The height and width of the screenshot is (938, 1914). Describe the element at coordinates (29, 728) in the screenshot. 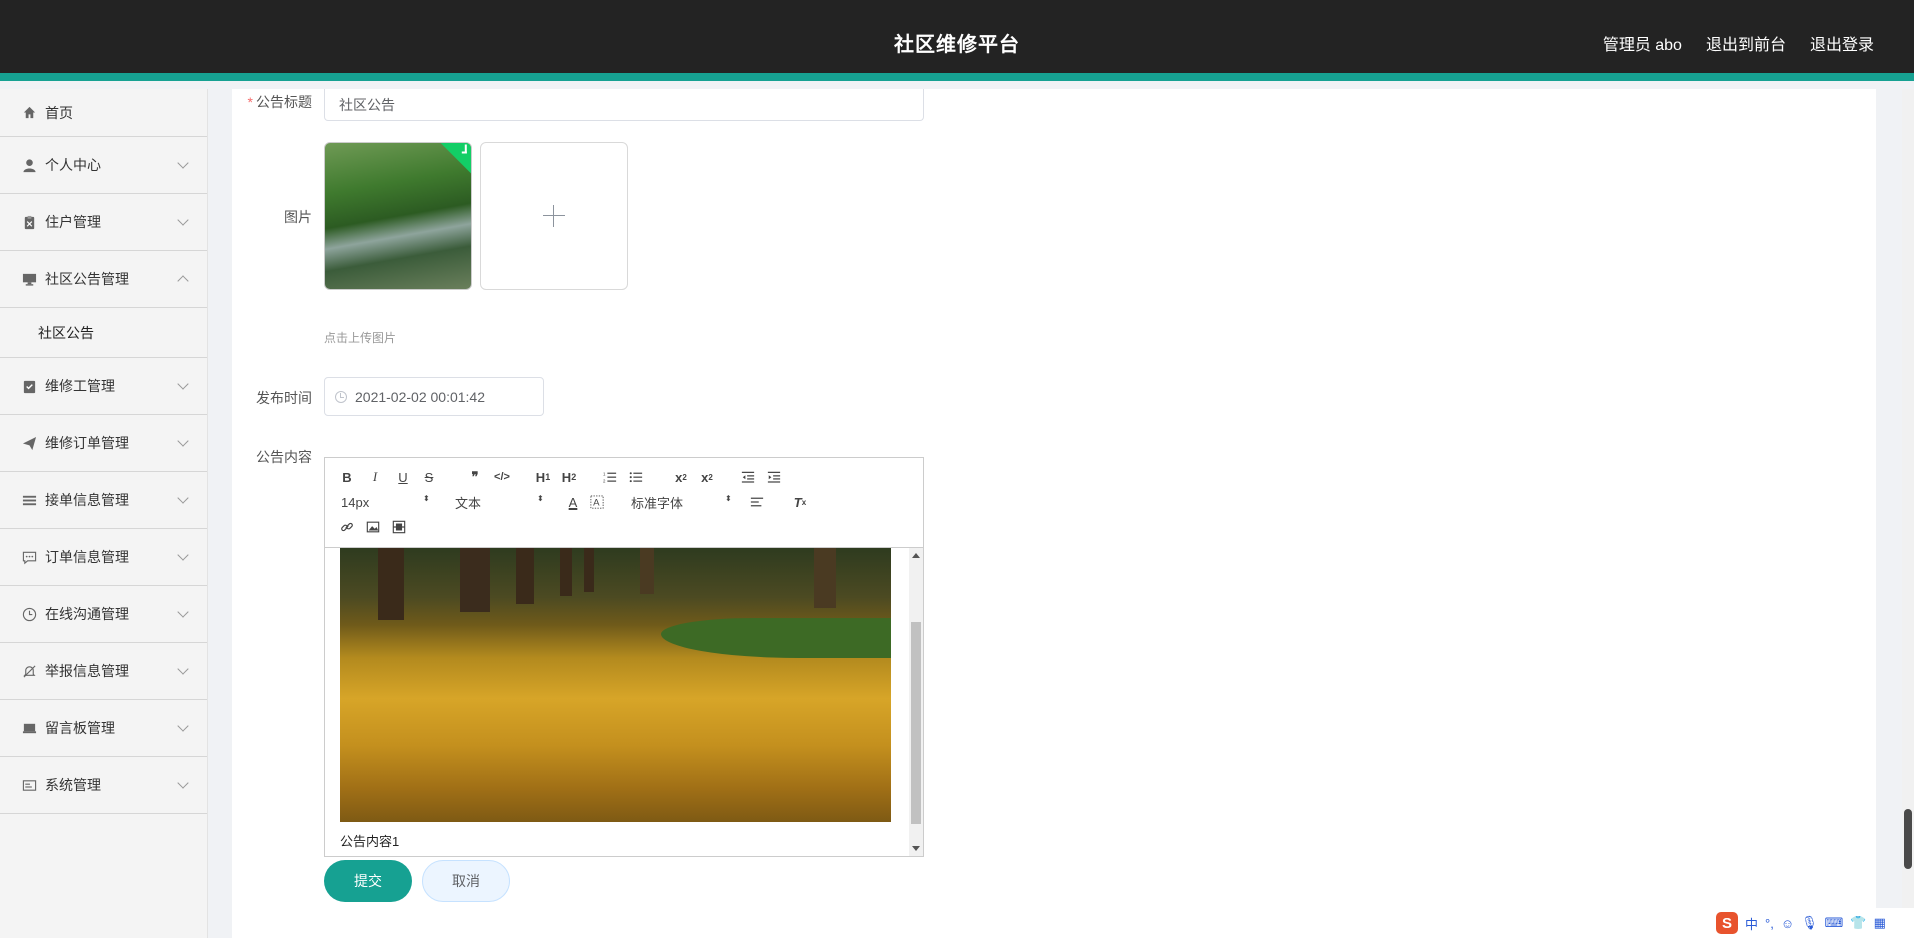

I see `board-icon` at that location.